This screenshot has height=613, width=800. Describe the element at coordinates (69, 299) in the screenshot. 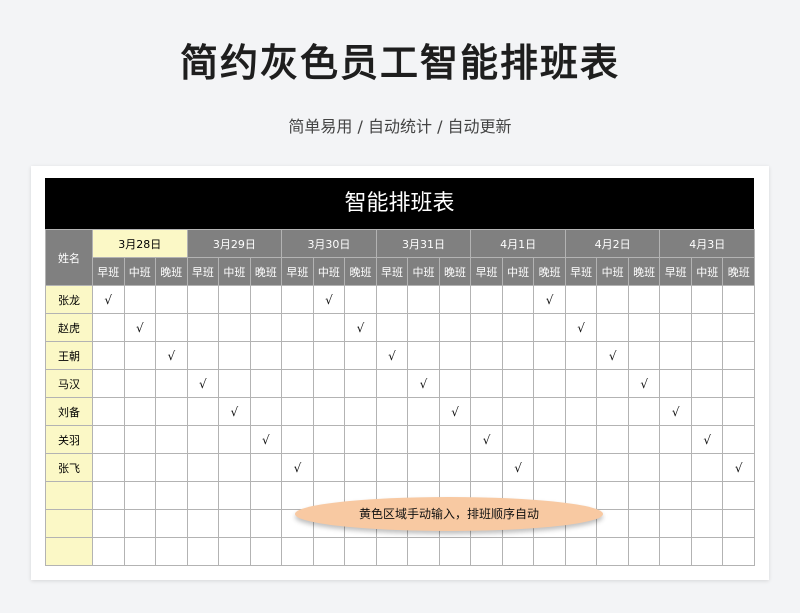

I see `employee-name-cell: 张龙` at that location.